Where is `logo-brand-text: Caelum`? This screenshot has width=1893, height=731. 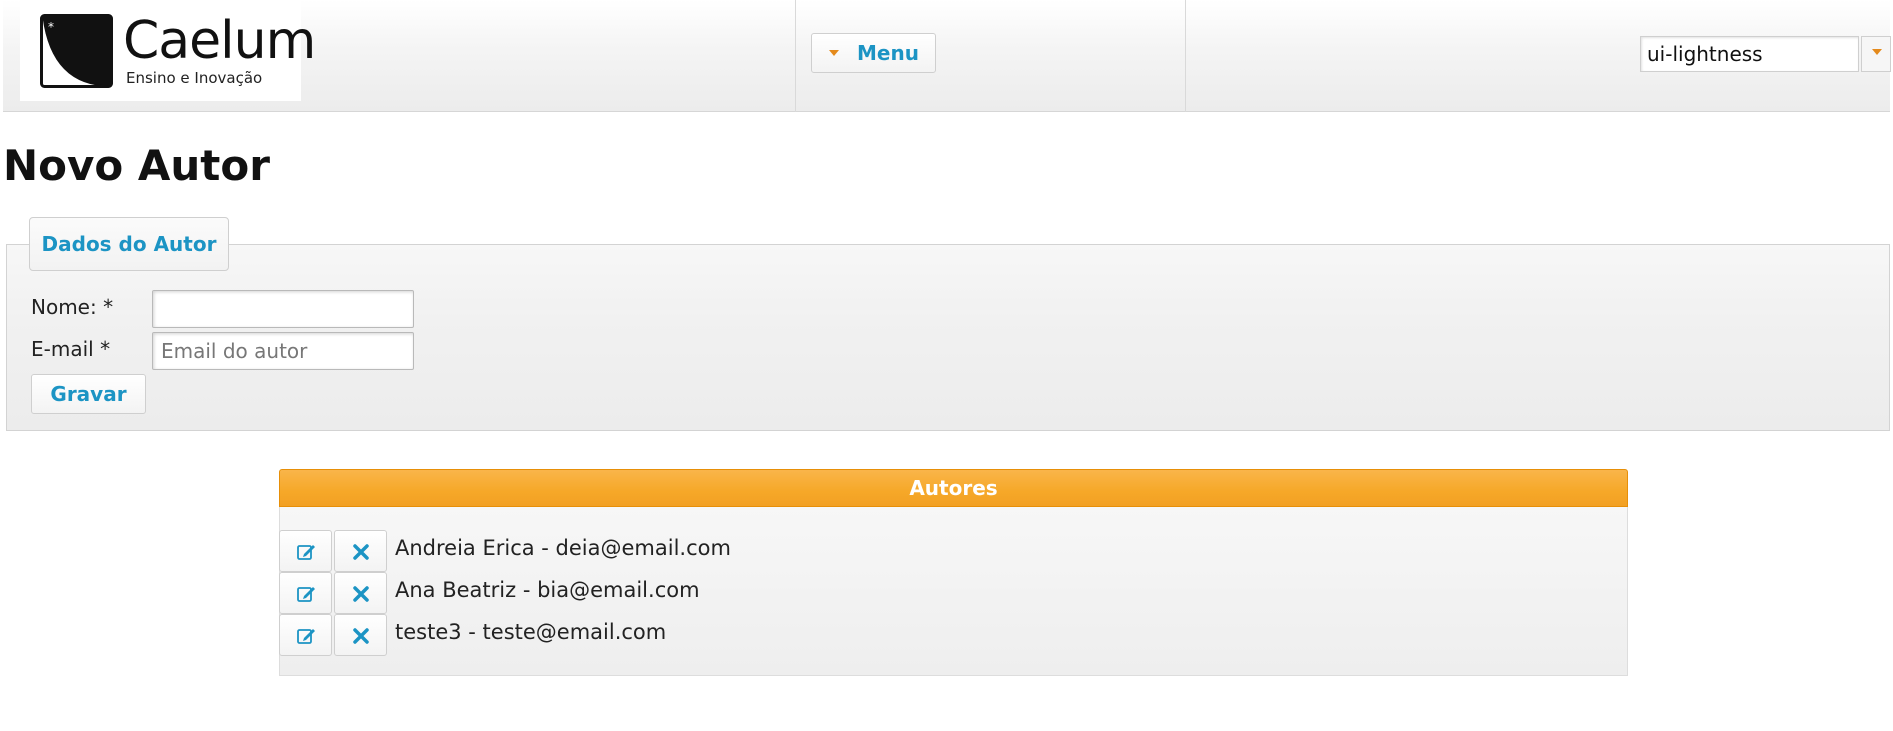
logo-brand-text: Caelum is located at coordinates (219, 41).